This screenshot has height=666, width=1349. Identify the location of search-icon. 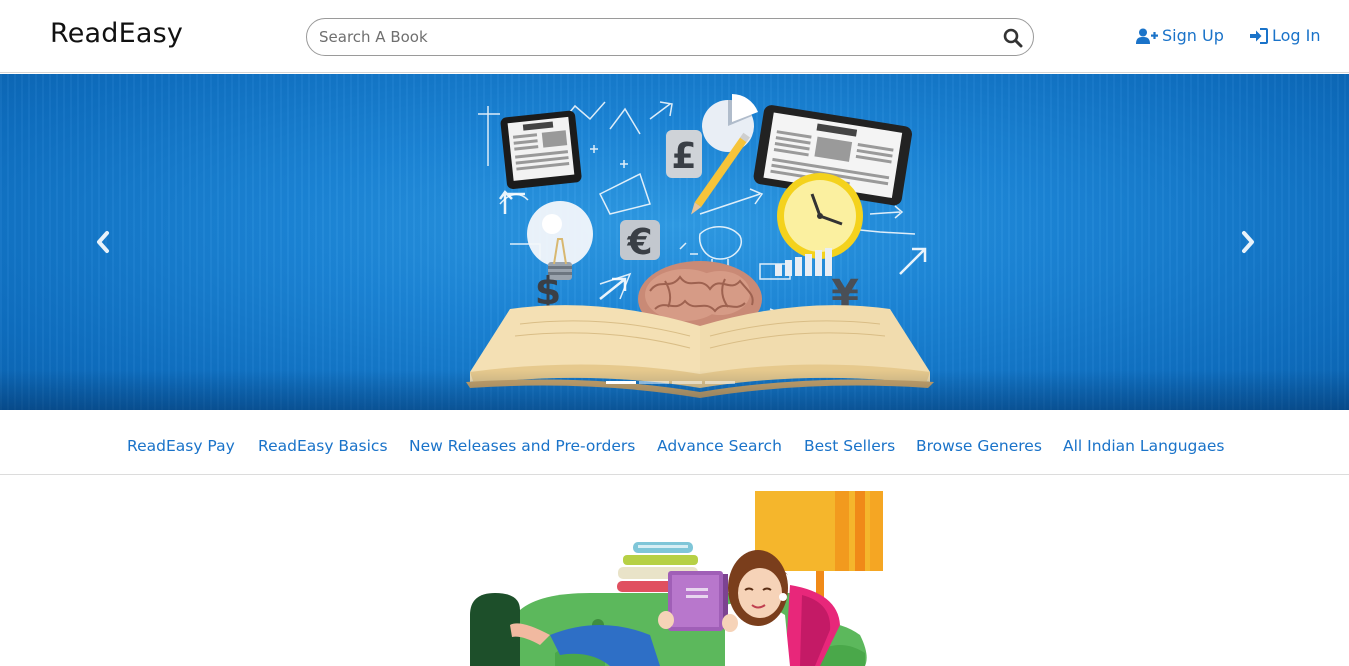
(1013, 38).